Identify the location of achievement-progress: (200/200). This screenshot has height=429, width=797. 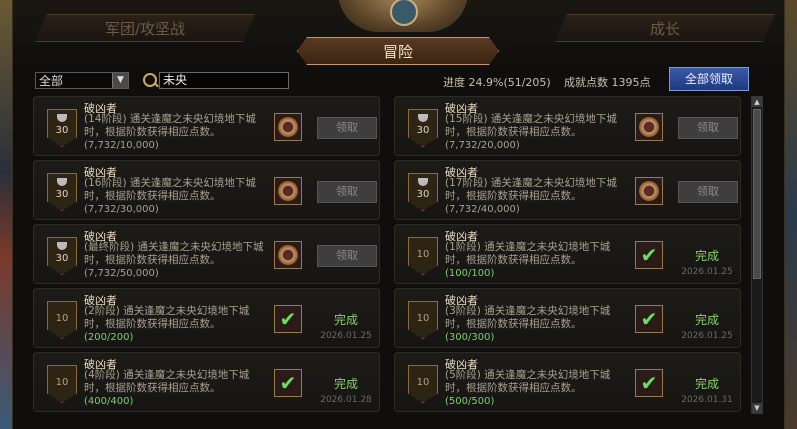
(109, 337).